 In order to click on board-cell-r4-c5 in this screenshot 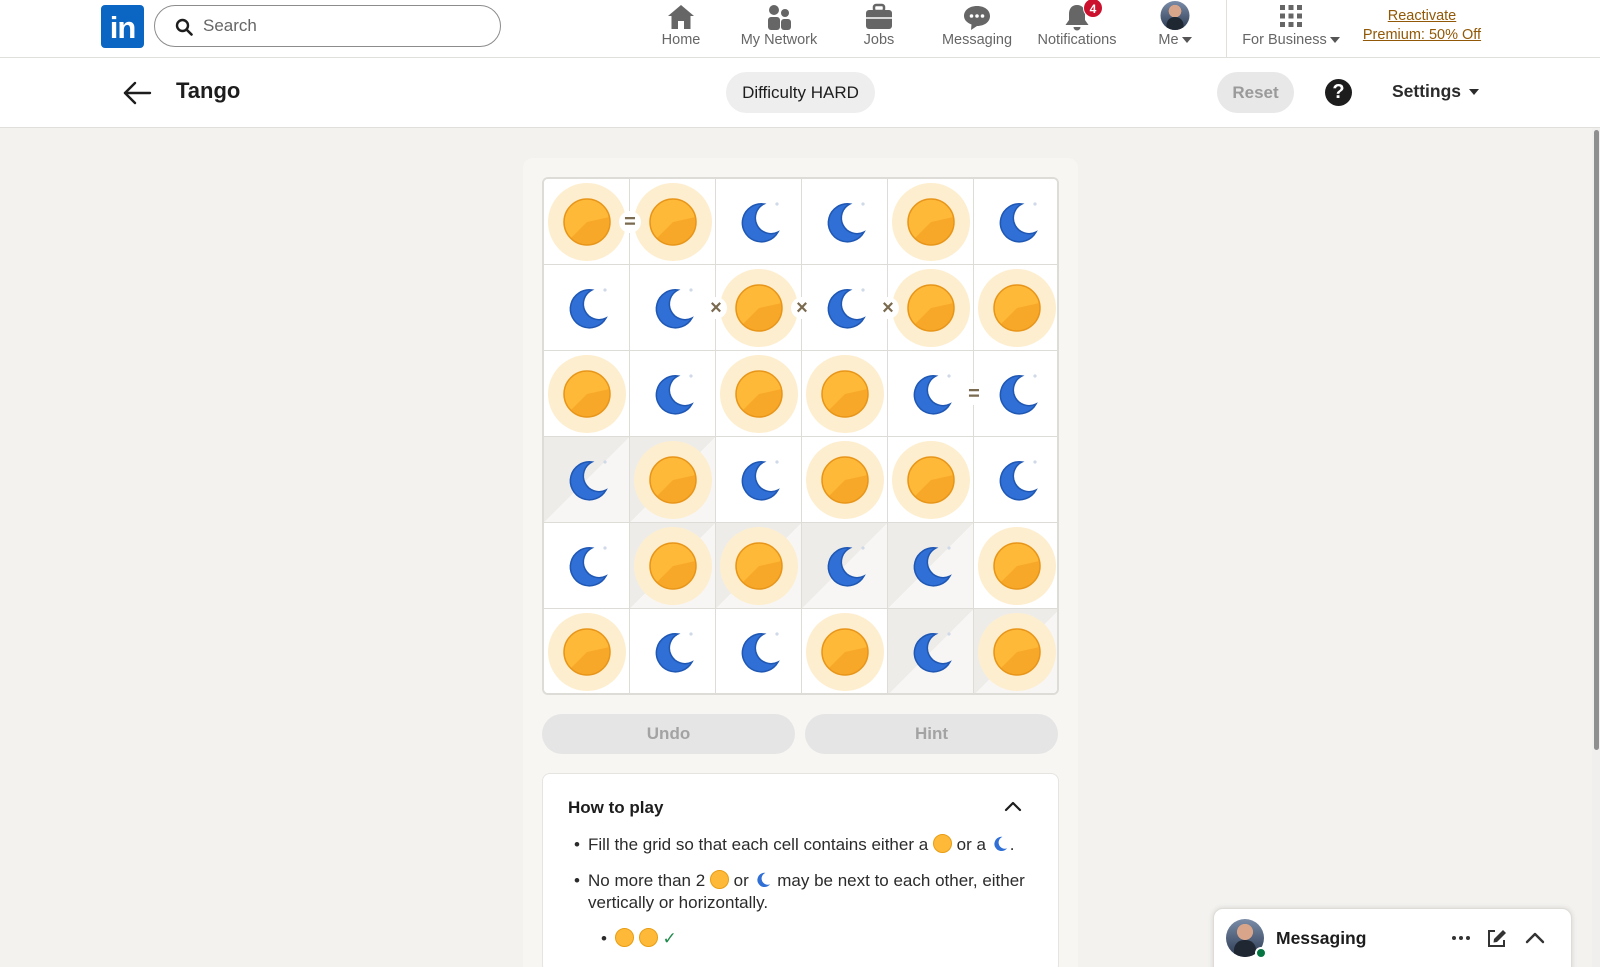, I will do `click(1015, 566)`.